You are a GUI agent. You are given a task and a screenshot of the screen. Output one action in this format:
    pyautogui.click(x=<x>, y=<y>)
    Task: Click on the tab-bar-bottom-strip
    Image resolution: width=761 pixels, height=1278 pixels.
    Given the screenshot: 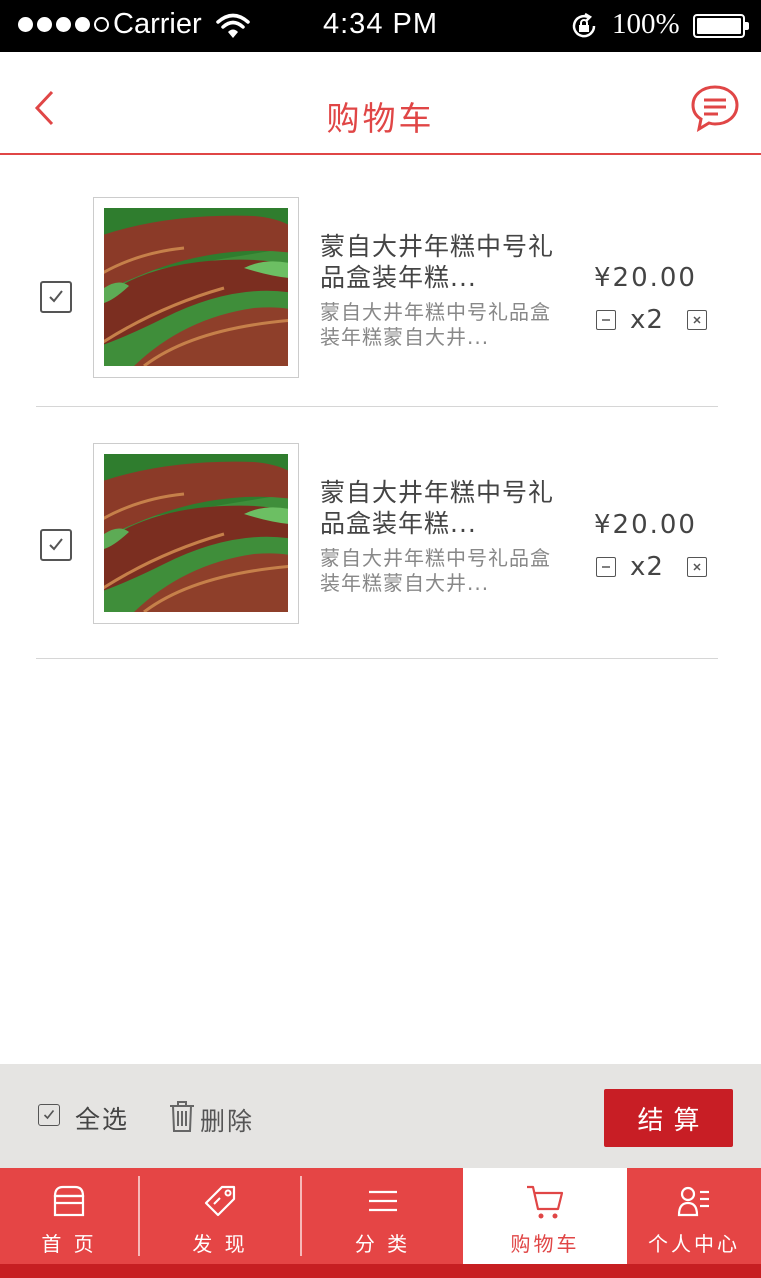 What is the action you would take?
    pyautogui.click(x=380, y=1271)
    